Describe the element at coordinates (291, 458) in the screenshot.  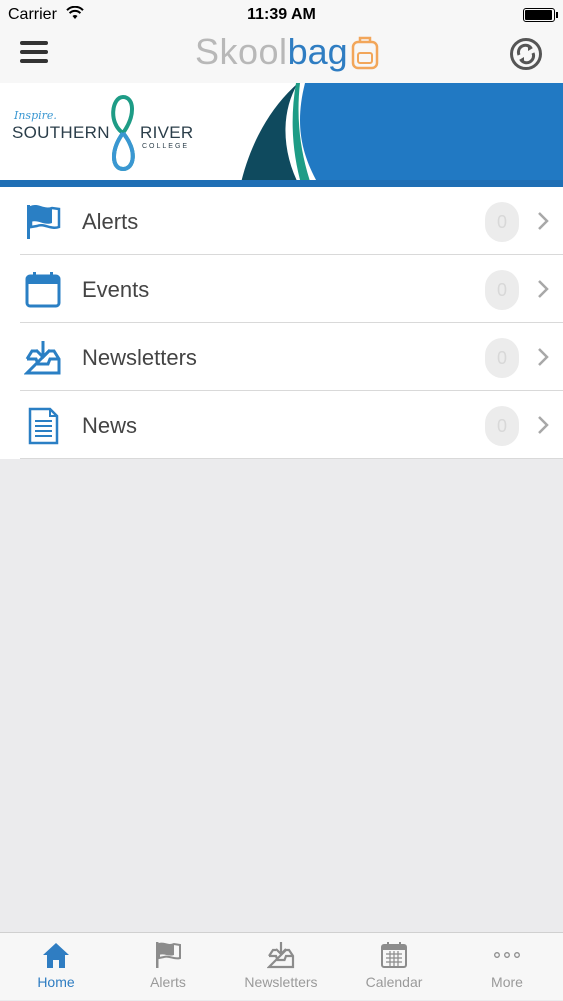
I see `row-divider` at that location.